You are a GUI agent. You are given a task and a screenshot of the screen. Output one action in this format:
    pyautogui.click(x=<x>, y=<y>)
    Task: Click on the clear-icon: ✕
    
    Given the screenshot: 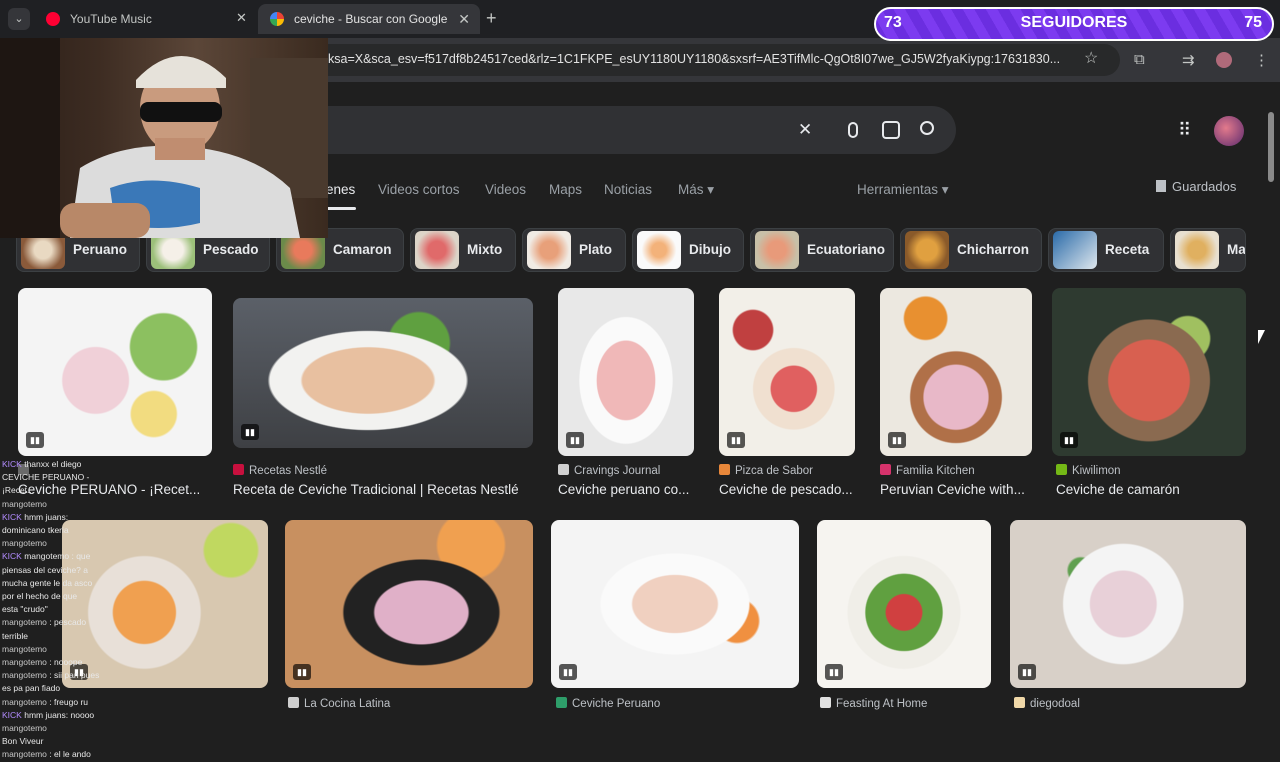 What is the action you would take?
    pyautogui.click(x=805, y=130)
    